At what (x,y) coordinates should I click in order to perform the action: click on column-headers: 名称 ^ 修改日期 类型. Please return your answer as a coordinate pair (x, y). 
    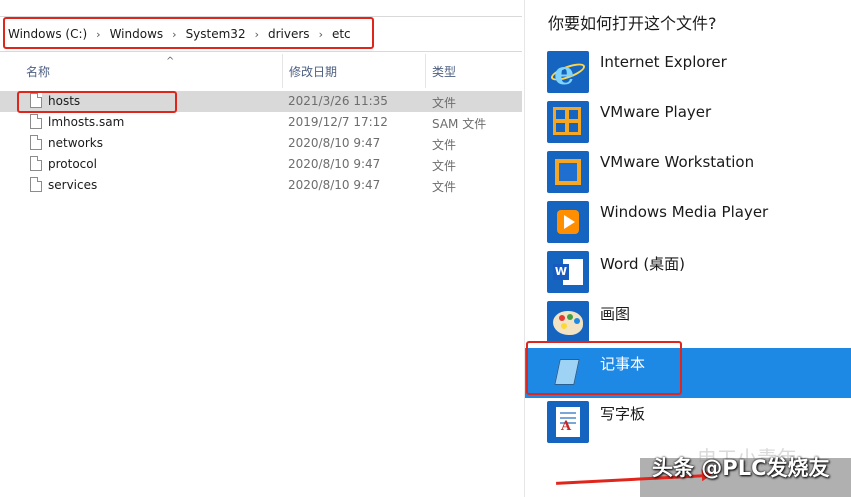
    Looking at the image, I should click on (261, 71).